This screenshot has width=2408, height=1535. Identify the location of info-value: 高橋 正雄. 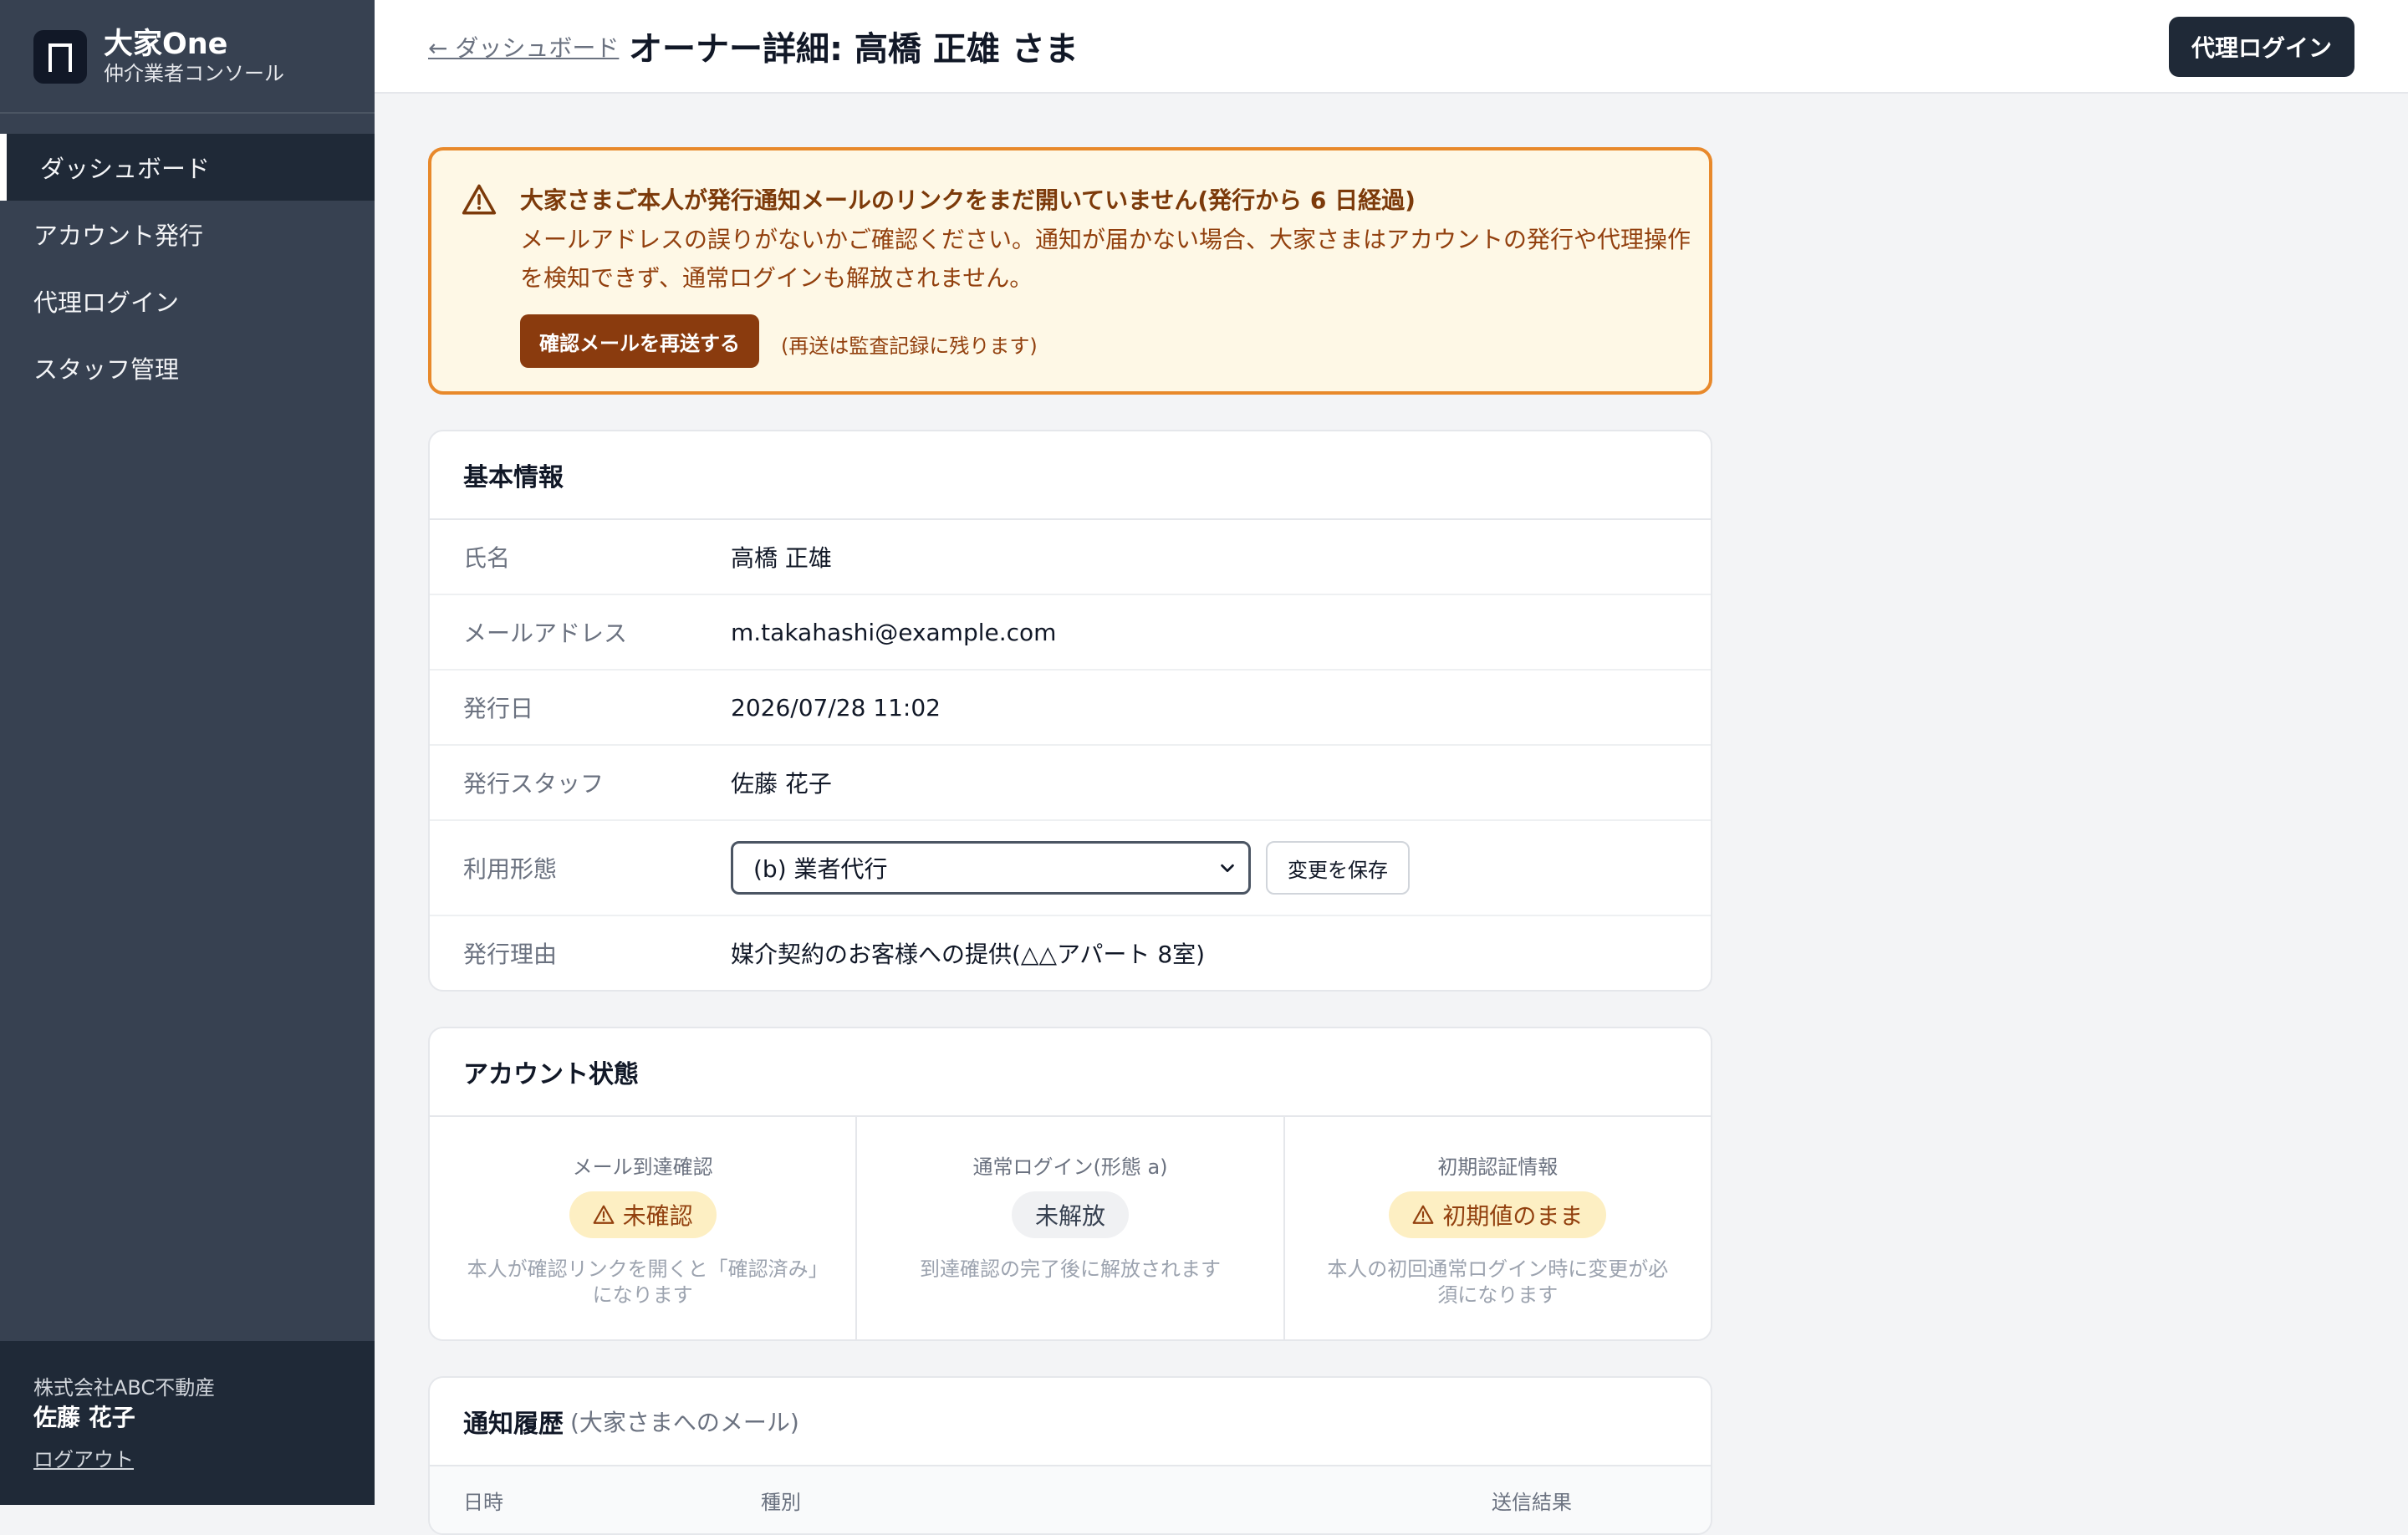
(782, 558).